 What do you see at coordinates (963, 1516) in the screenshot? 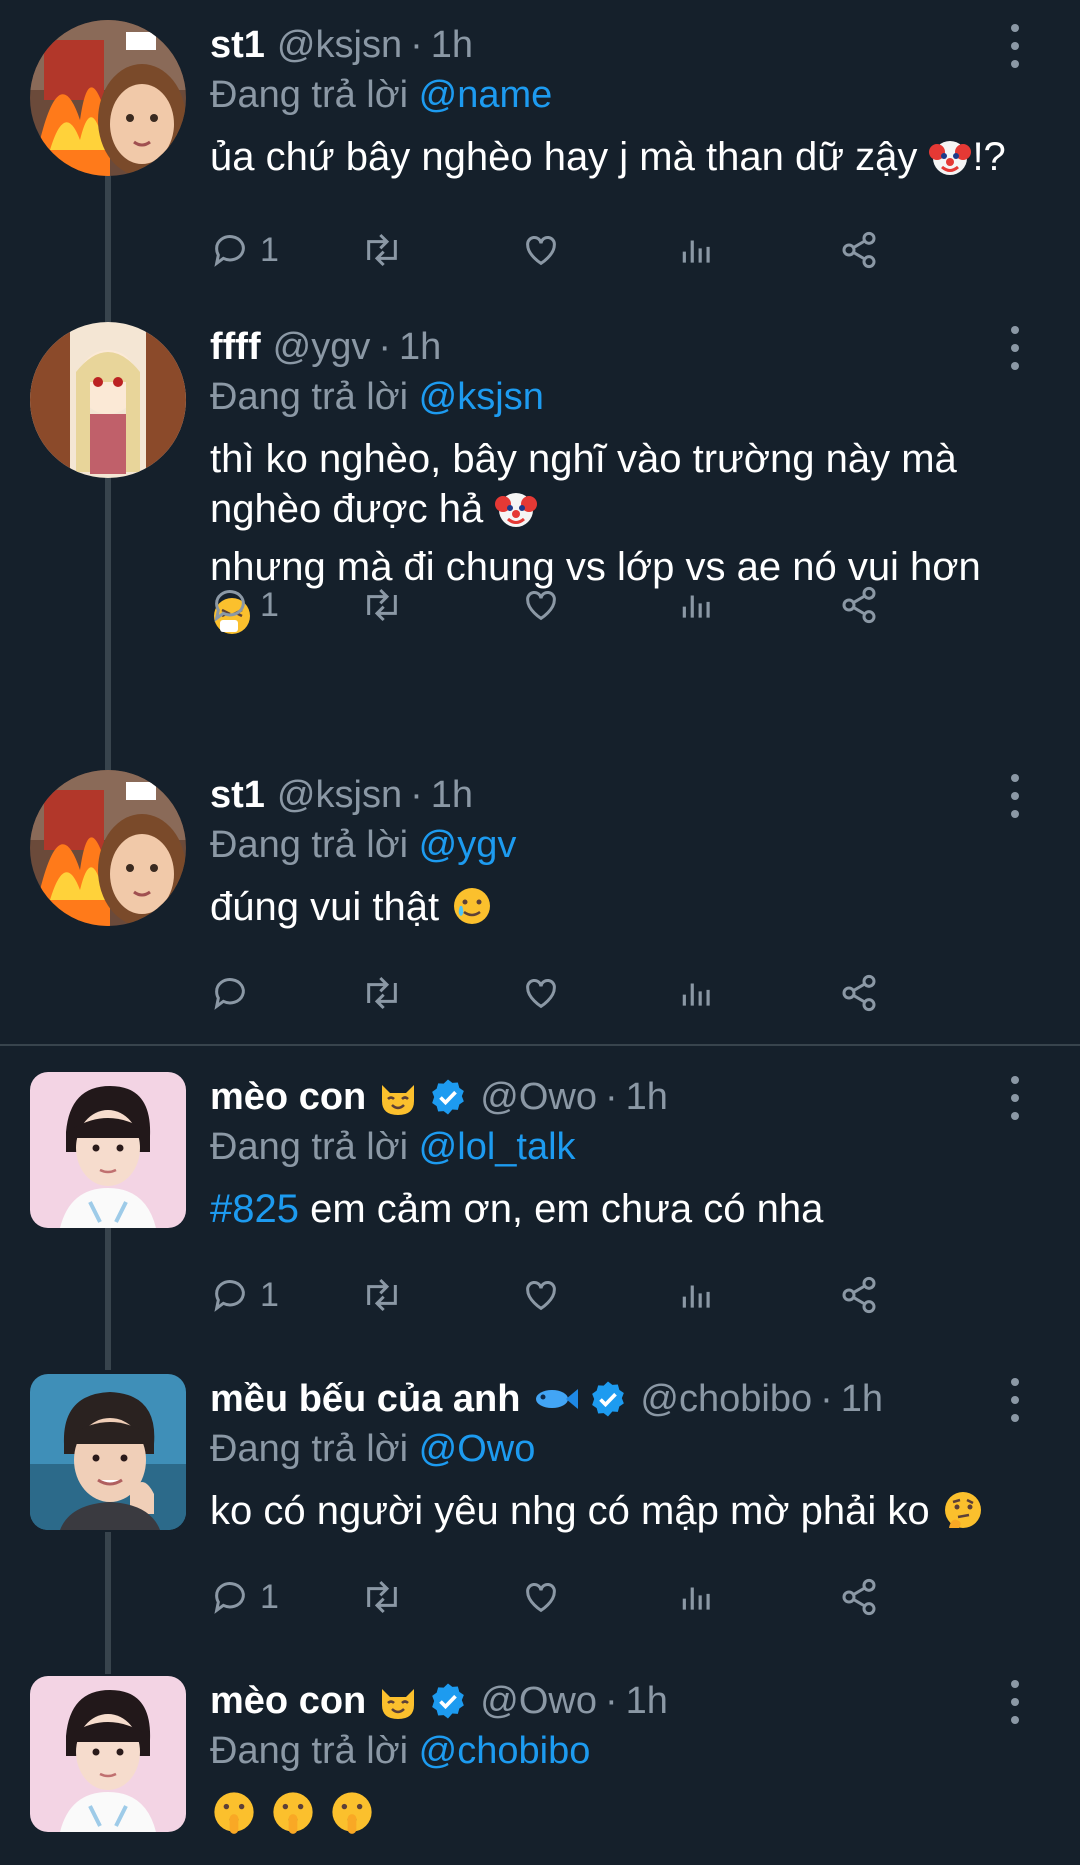
I see `thinking-face-emoji-icon` at bounding box center [963, 1516].